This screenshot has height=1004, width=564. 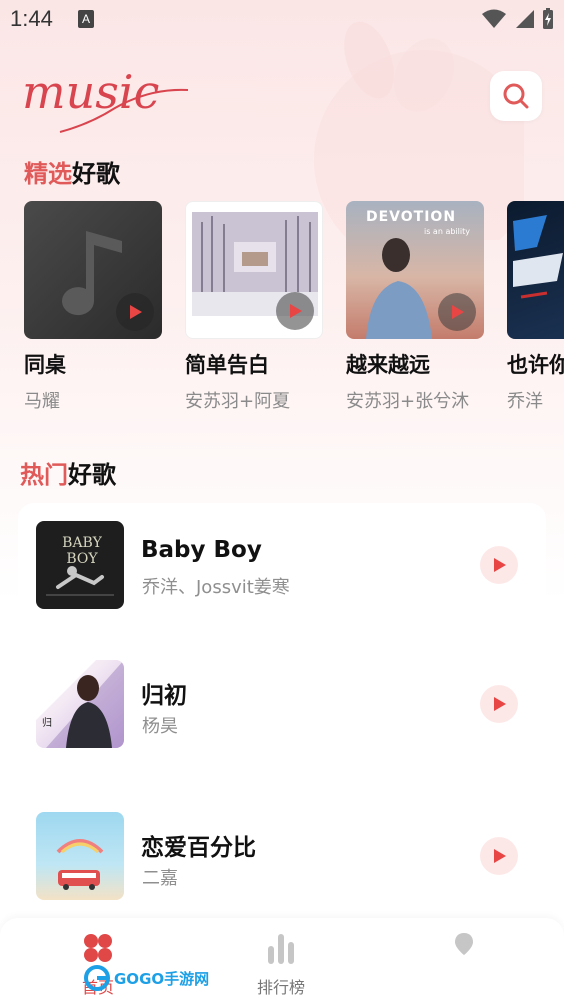 I want to click on figure-art, so click(x=80, y=581).